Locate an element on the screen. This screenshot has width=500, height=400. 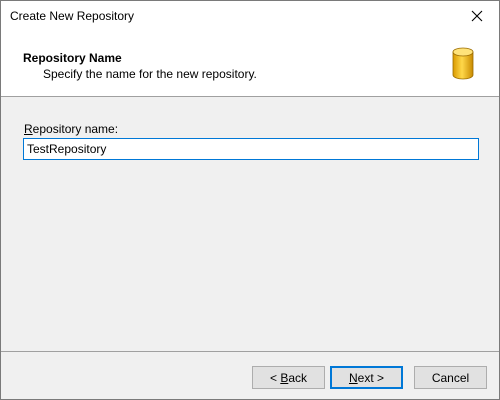
footer-divider is located at coordinates (250, 351).